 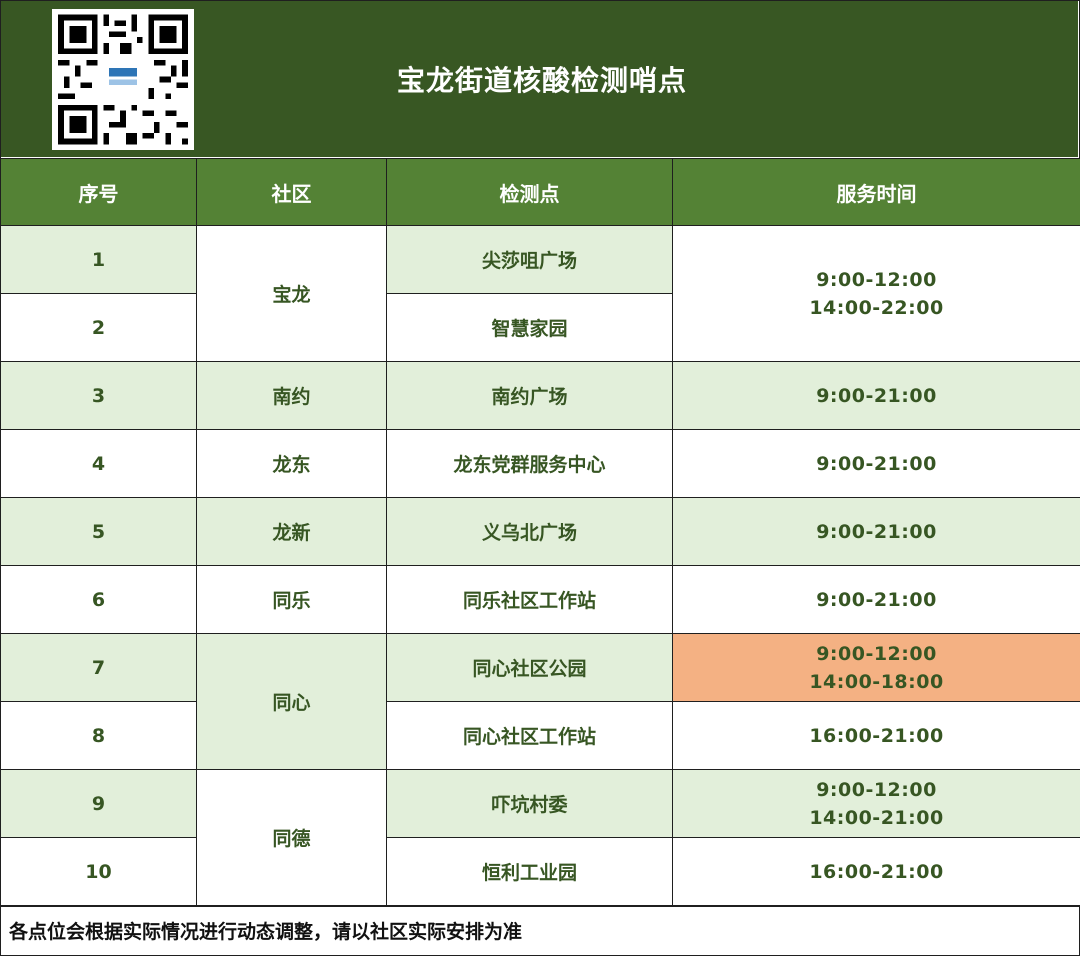 What do you see at coordinates (529, 327) in the screenshot?
I see `row-site: 智慧家园` at bounding box center [529, 327].